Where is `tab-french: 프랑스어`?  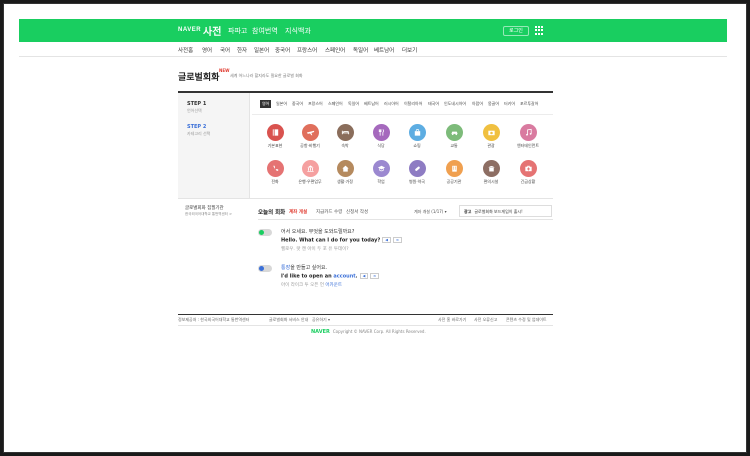
tab-french: 프랑스어 is located at coordinates (307, 50).